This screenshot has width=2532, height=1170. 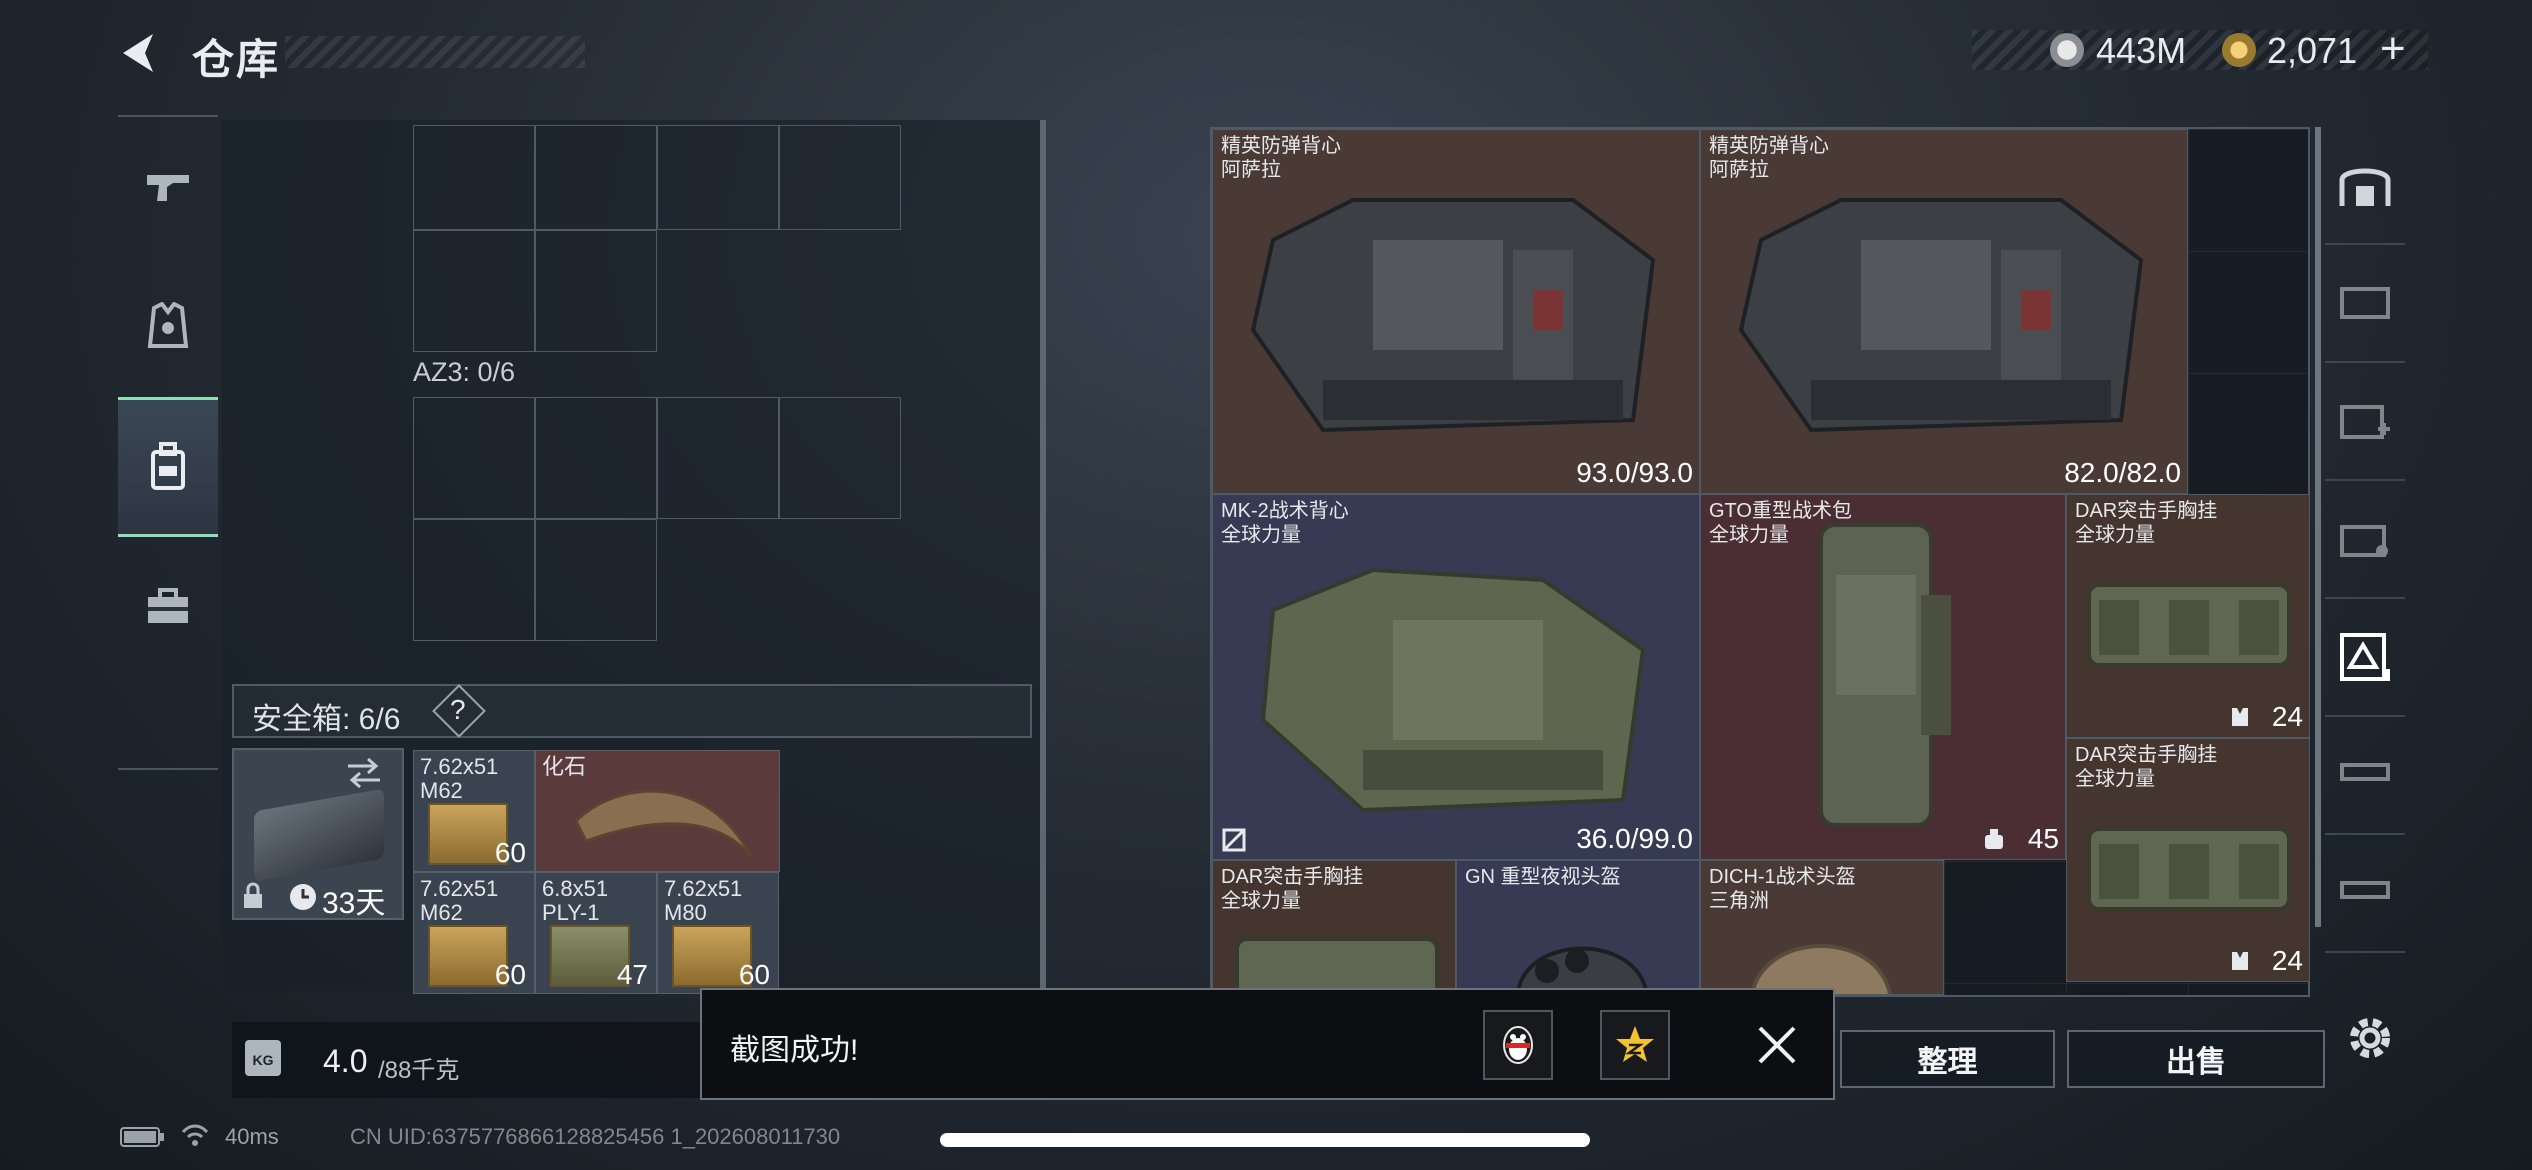 I want to click on backpack-icon, so click(x=168, y=466).